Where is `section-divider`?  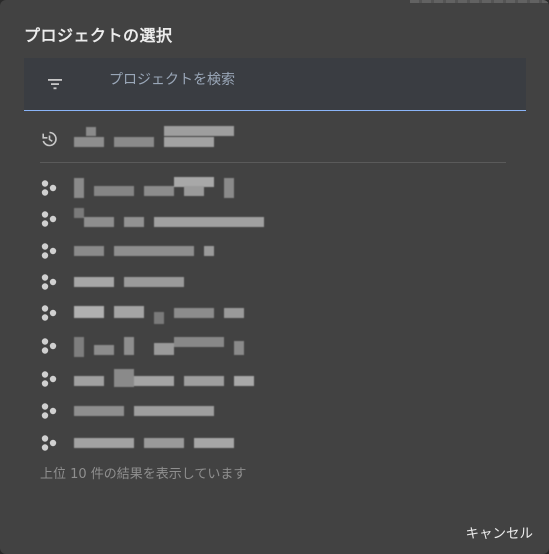 section-divider is located at coordinates (273, 162).